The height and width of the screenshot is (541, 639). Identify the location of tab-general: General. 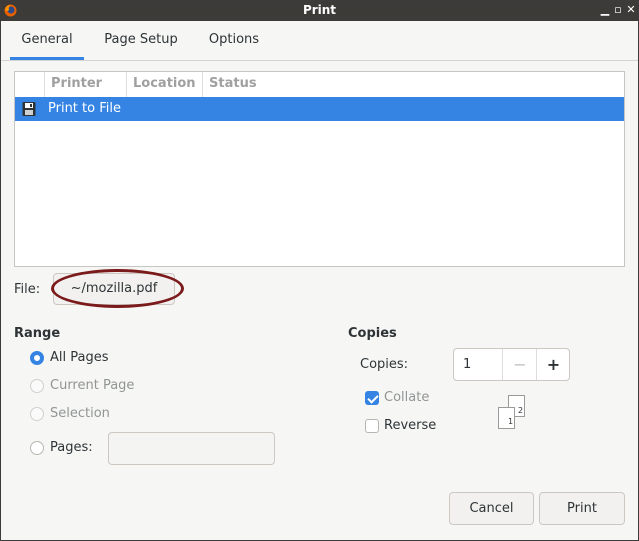
(47, 40).